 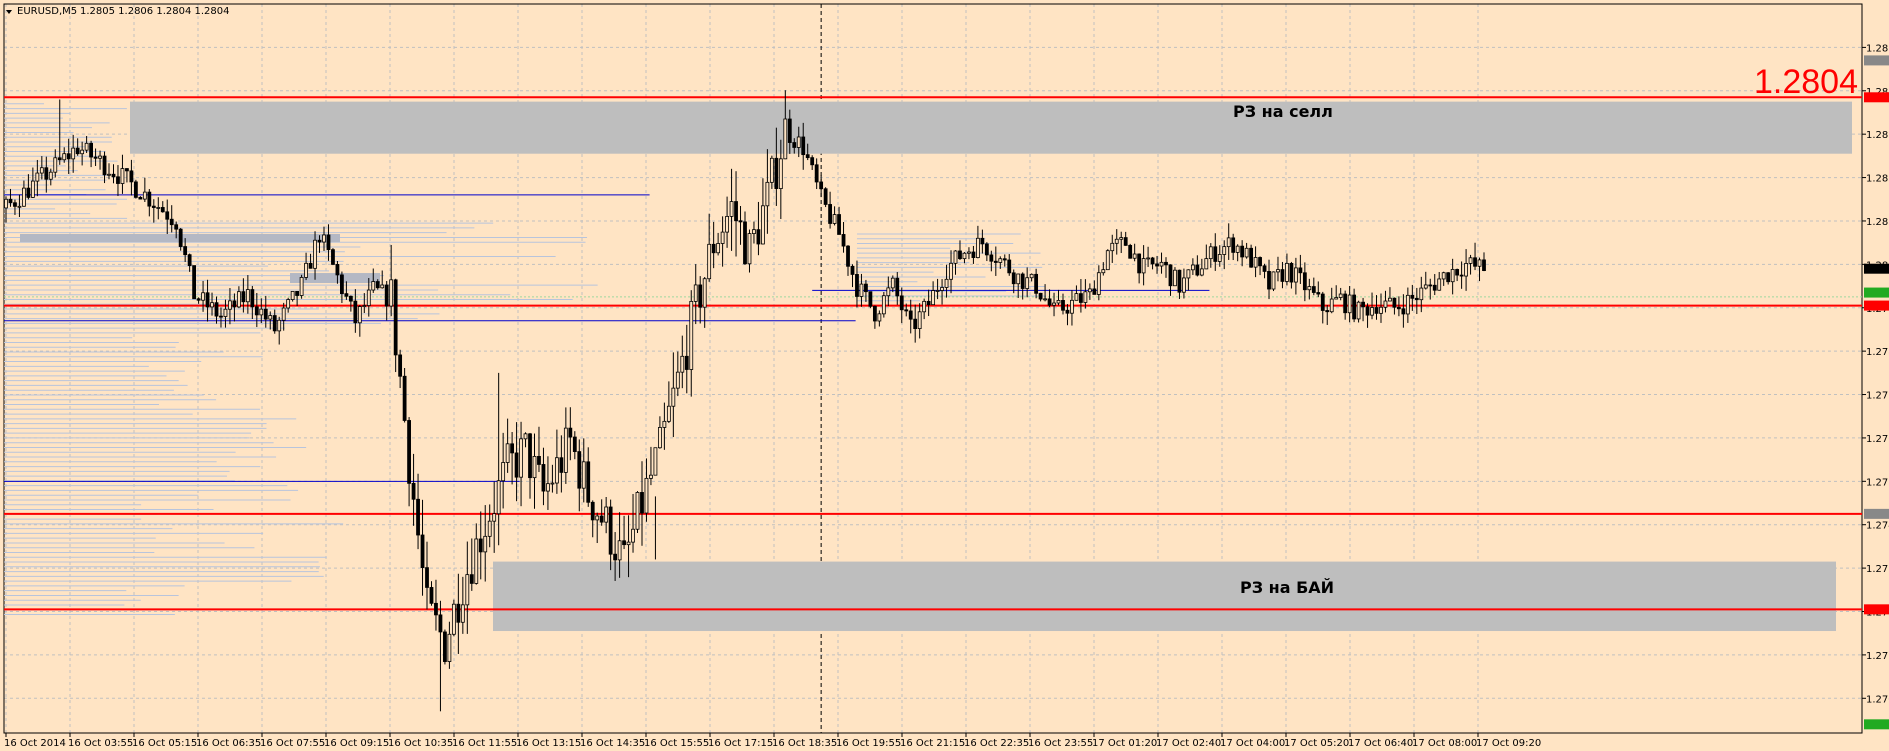 I want to click on zone-sell-label: РЗ на селл, so click(x=1283, y=111).